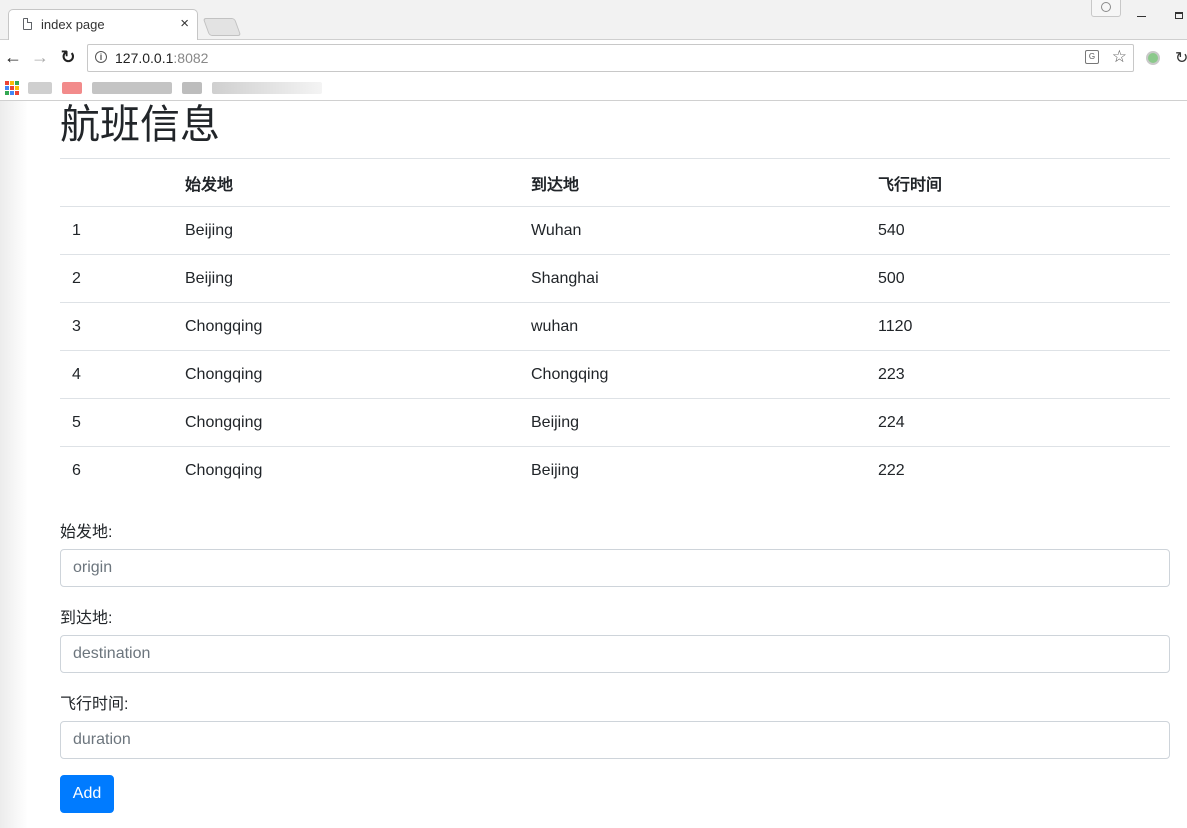  I want to click on info-icon: i, so click(101, 57).